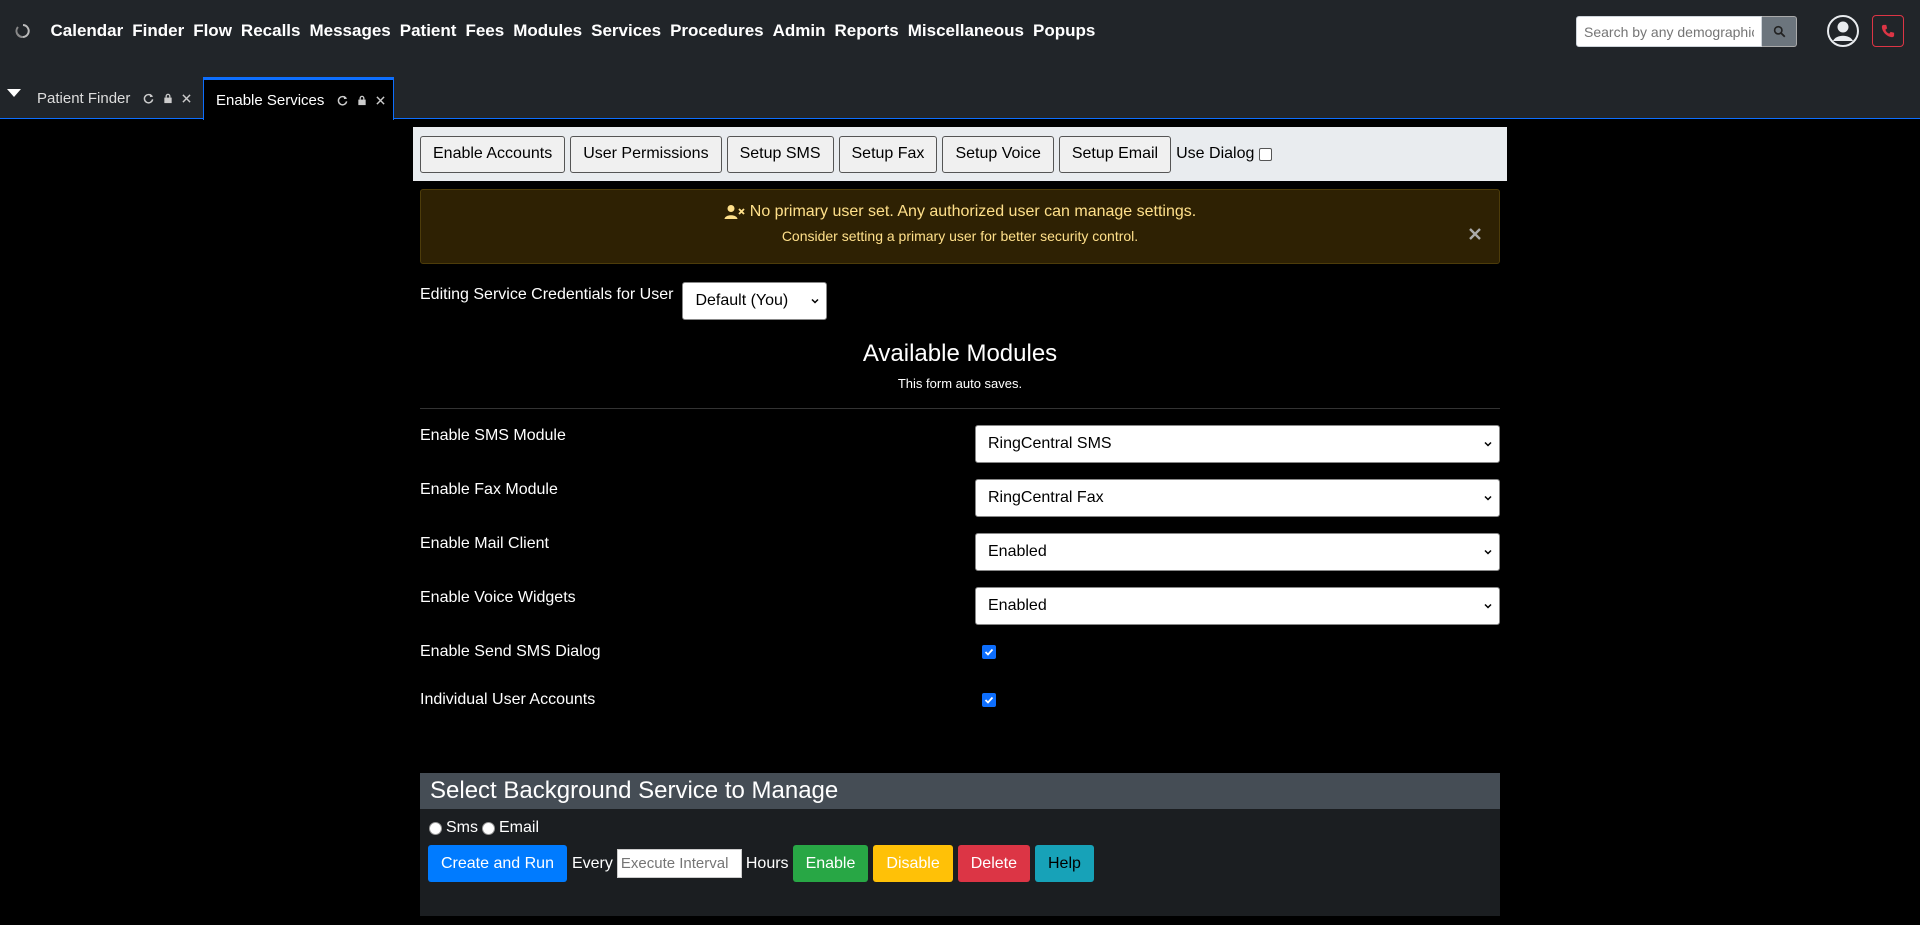 The image size is (1920, 925). Describe the element at coordinates (270, 31) in the screenshot. I see `menu-recalls: Recalls` at that location.